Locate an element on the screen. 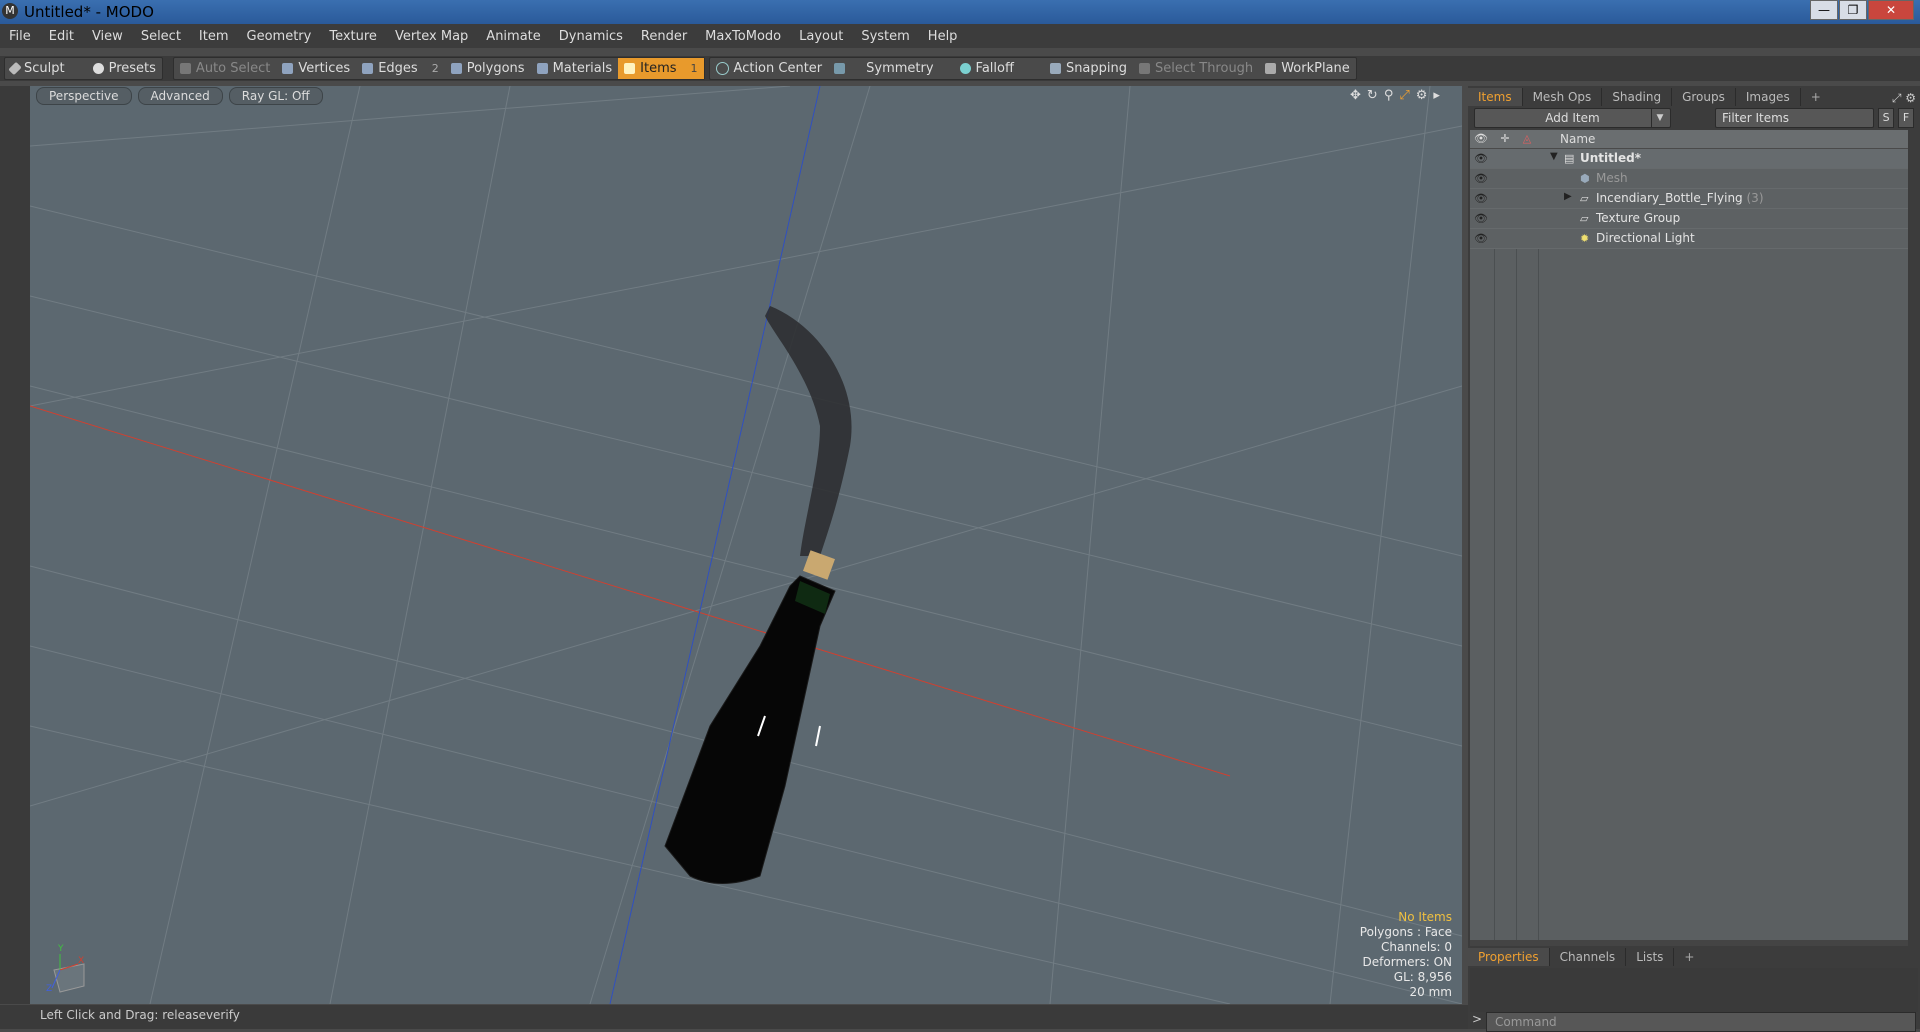 The height and width of the screenshot is (1032, 1920). command-input: Command is located at coordinates (1701, 1022).